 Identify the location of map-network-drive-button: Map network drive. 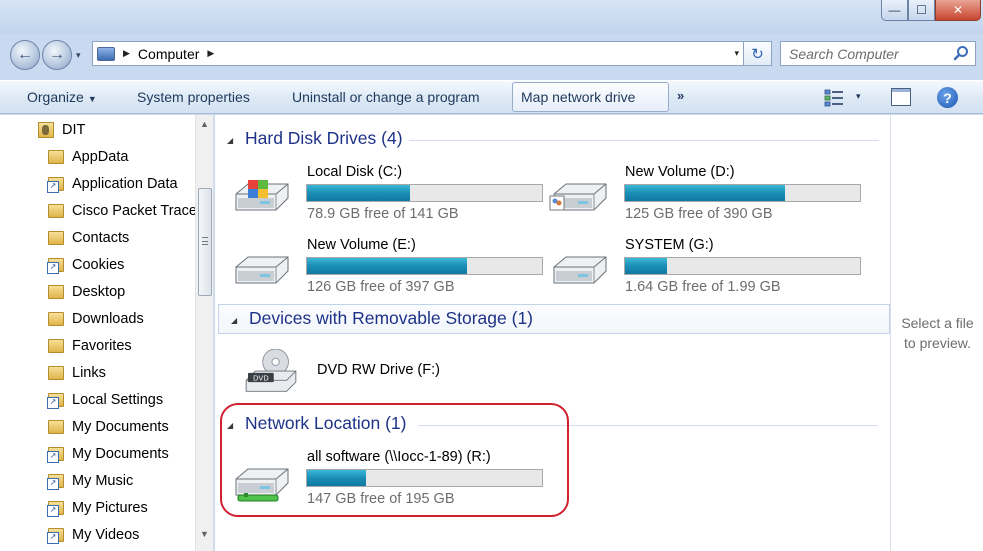
(590, 97).